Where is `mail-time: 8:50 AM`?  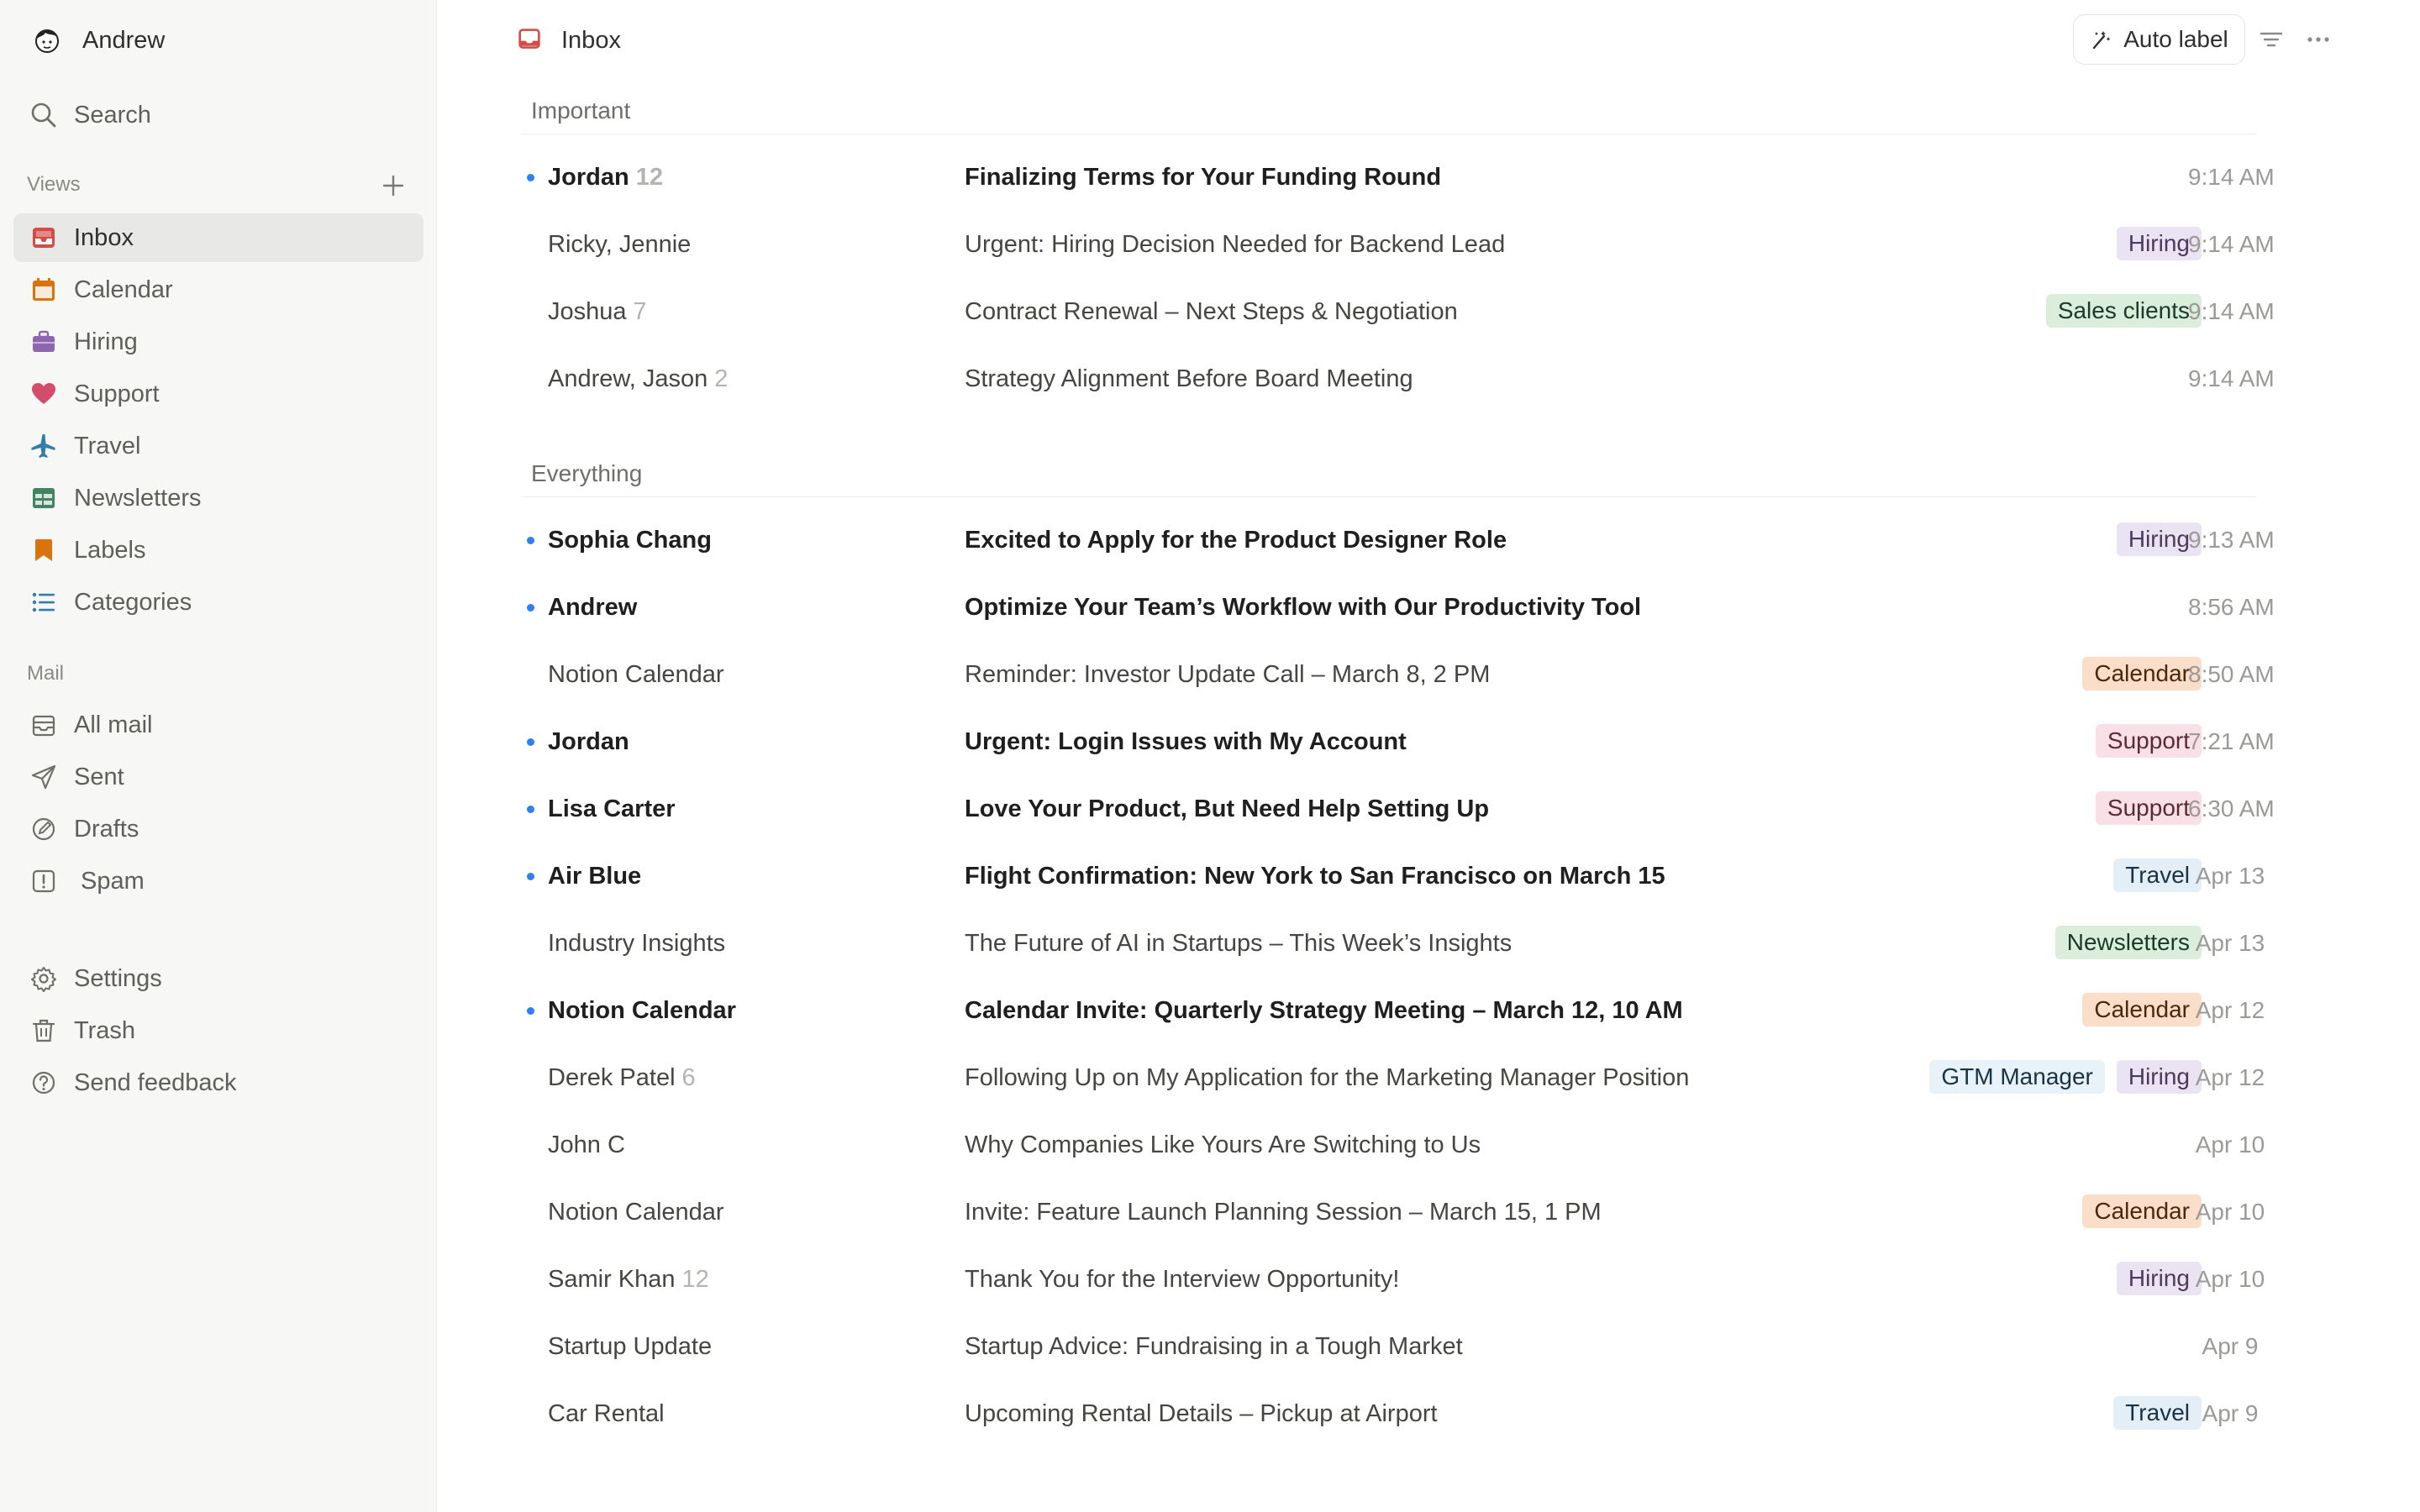 mail-time: 8:50 AM is located at coordinates (2231, 674).